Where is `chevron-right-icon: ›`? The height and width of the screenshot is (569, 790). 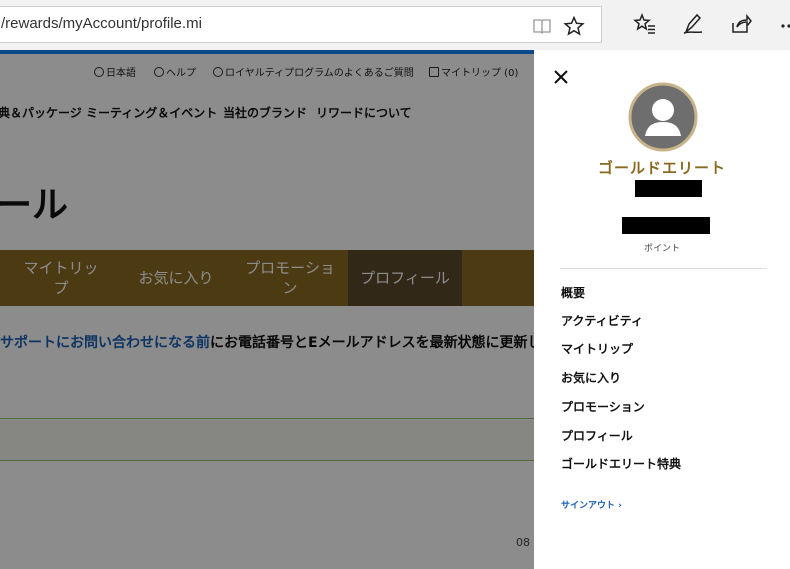 chevron-right-icon: › is located at coordinates (620, 506).